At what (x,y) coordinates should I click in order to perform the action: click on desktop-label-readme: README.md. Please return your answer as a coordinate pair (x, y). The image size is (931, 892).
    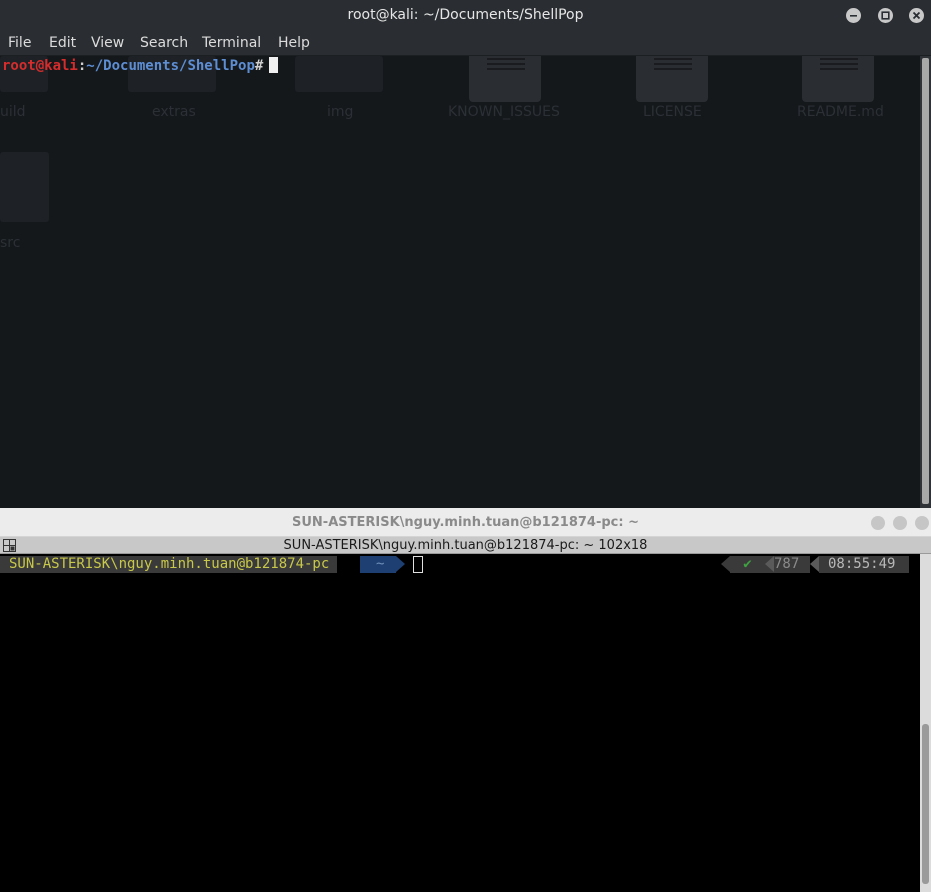
    Looking at the image, I should click on (840, 112).